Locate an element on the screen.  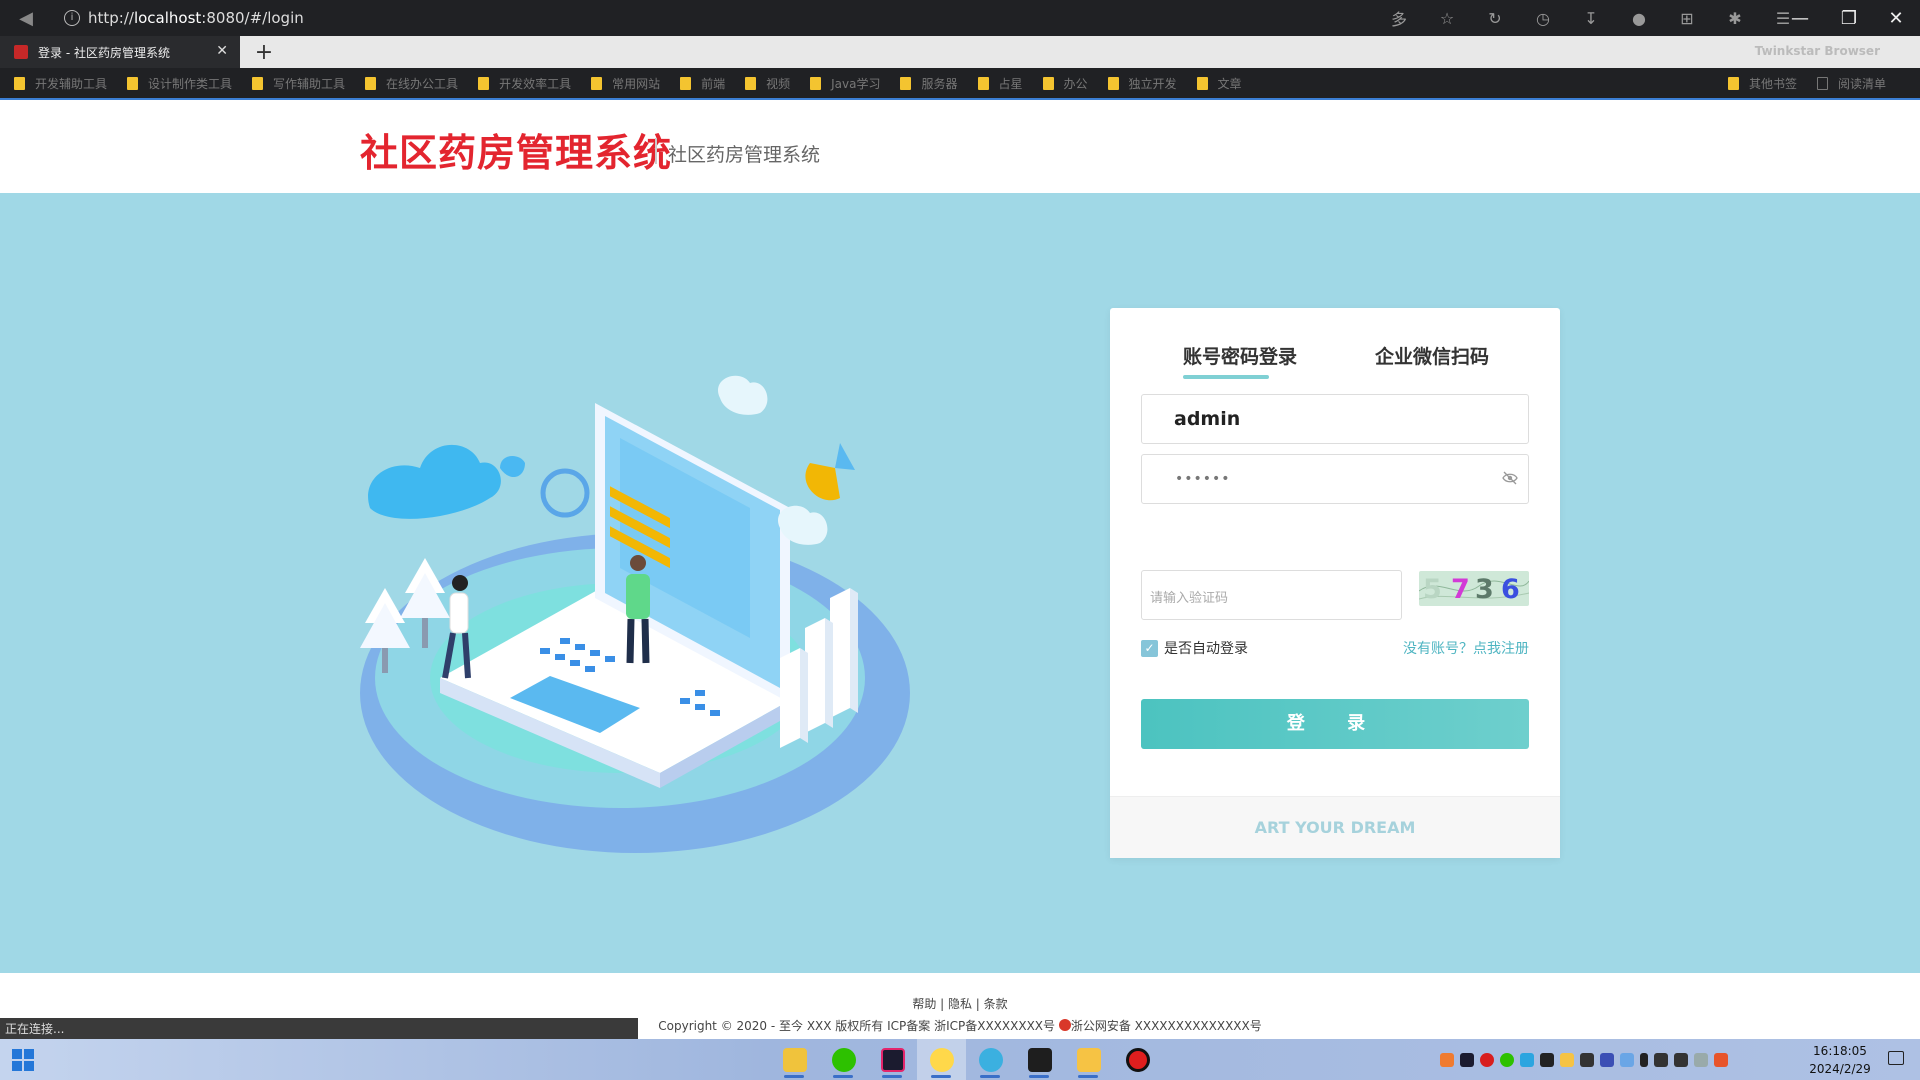
tray-record-icon is located at coordinates (1487, 1059).